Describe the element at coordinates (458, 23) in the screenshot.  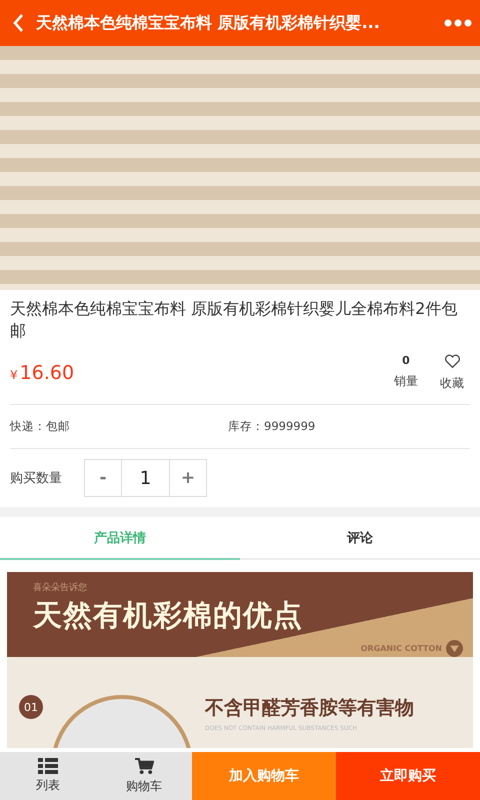
I see `more-icon` at that location.